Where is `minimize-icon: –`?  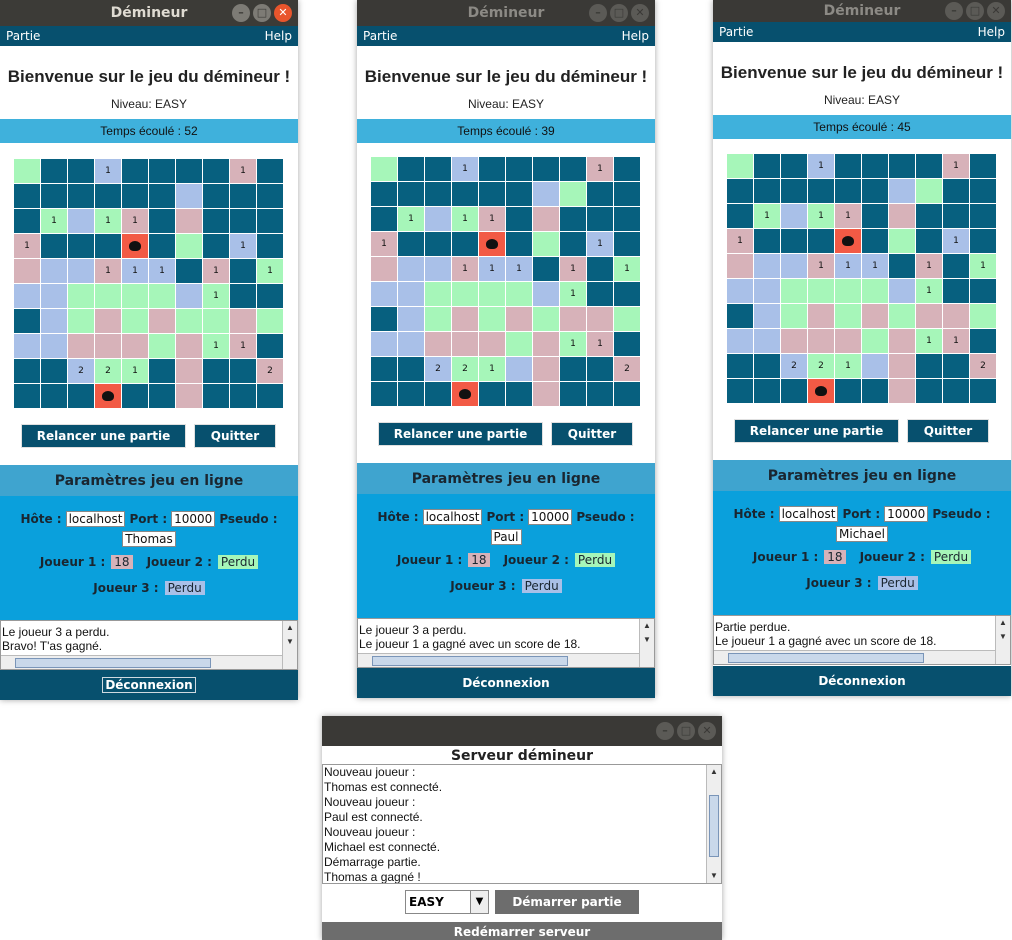 minimize-icon: – is located at coordinates (598, 13).